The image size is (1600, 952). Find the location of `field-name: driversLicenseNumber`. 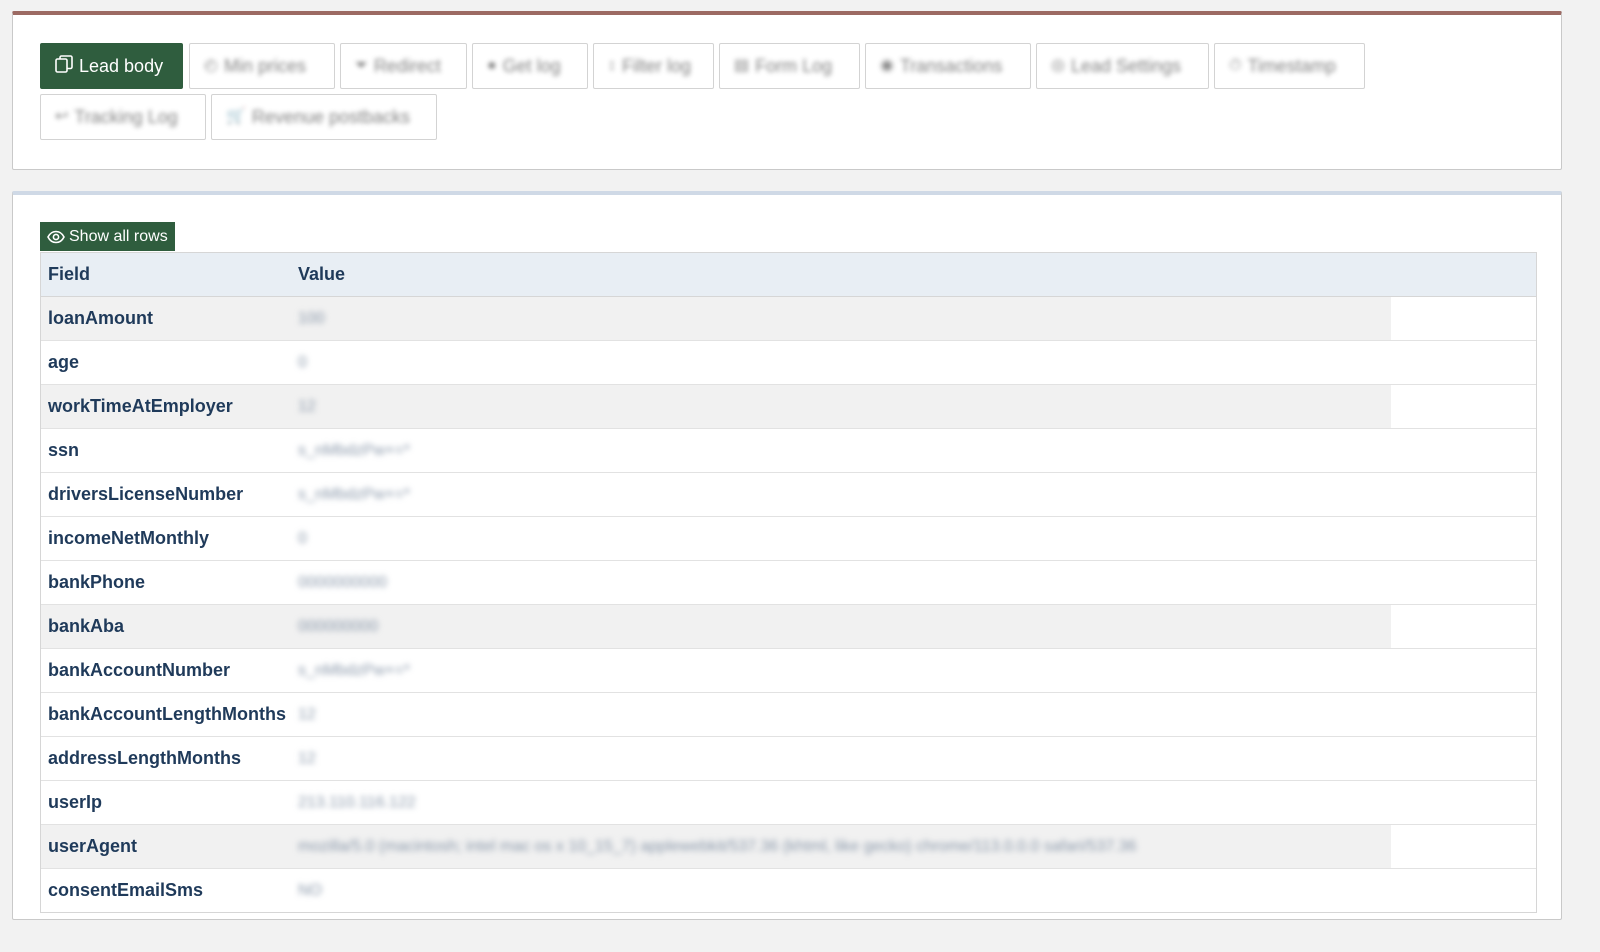

field-name: driversLicenseNumber is located at coordinates (146, 494).